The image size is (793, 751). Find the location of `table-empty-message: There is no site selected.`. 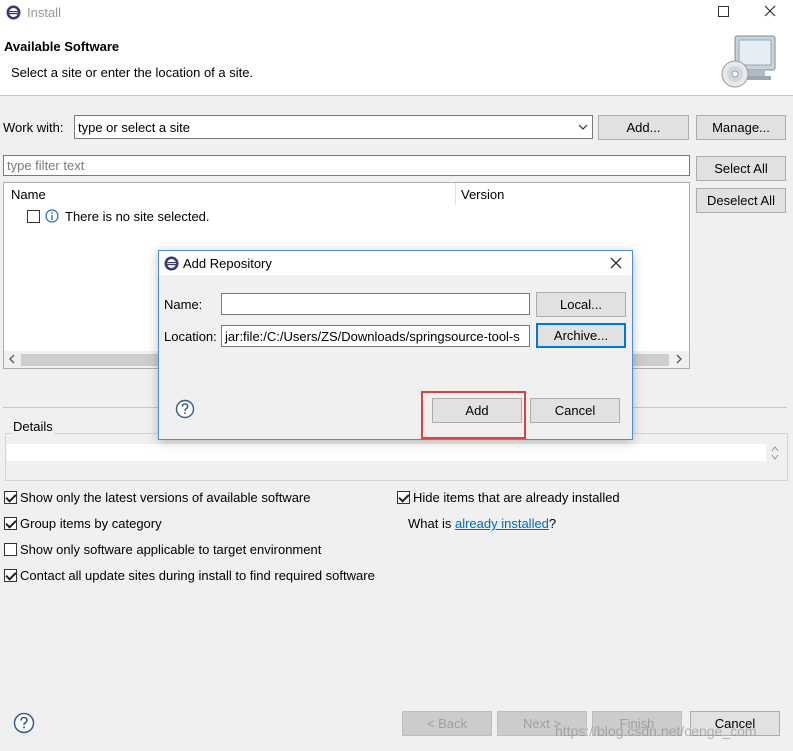

table-empty-message: There is no site selected. is located at coordinates (137, 216).